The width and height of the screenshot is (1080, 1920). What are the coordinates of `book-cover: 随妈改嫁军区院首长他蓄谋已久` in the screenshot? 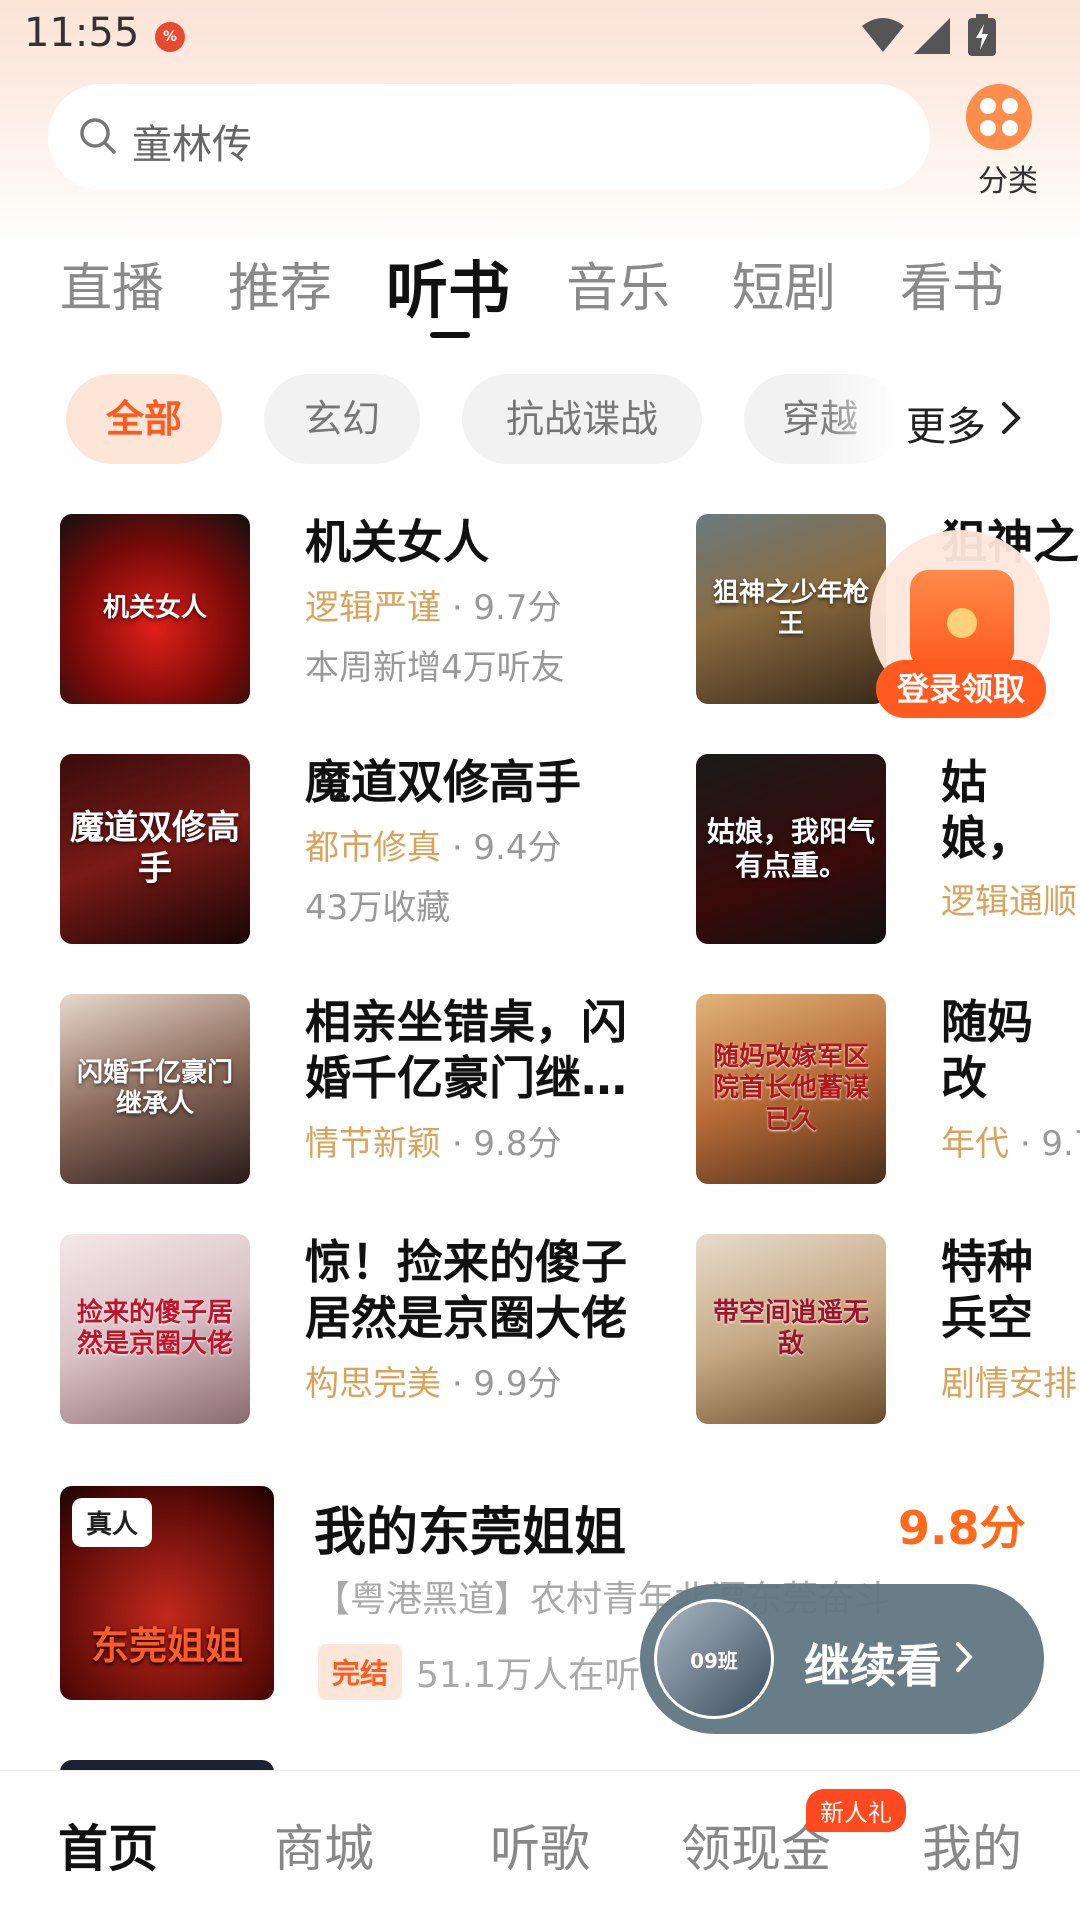 It's located at (791, 1089).